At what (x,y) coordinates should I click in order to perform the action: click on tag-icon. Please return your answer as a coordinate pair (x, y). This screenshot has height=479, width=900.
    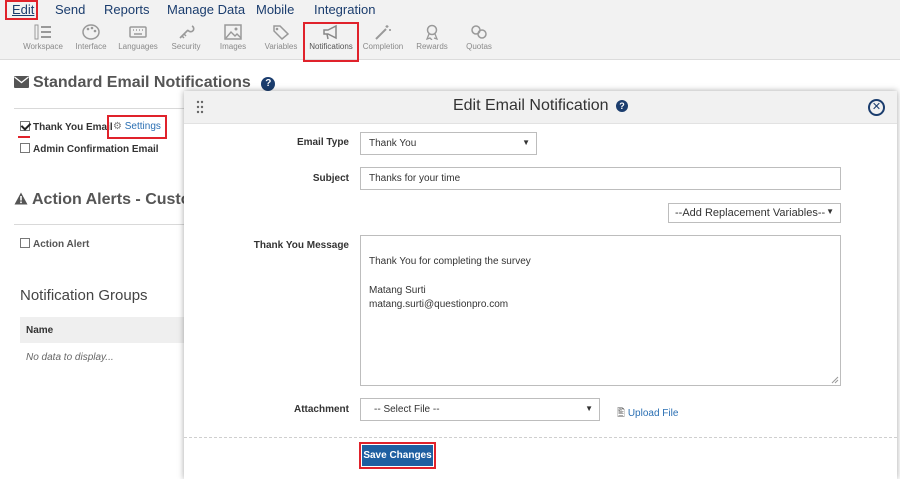
    Looking at the image, I should click on (281, 32).